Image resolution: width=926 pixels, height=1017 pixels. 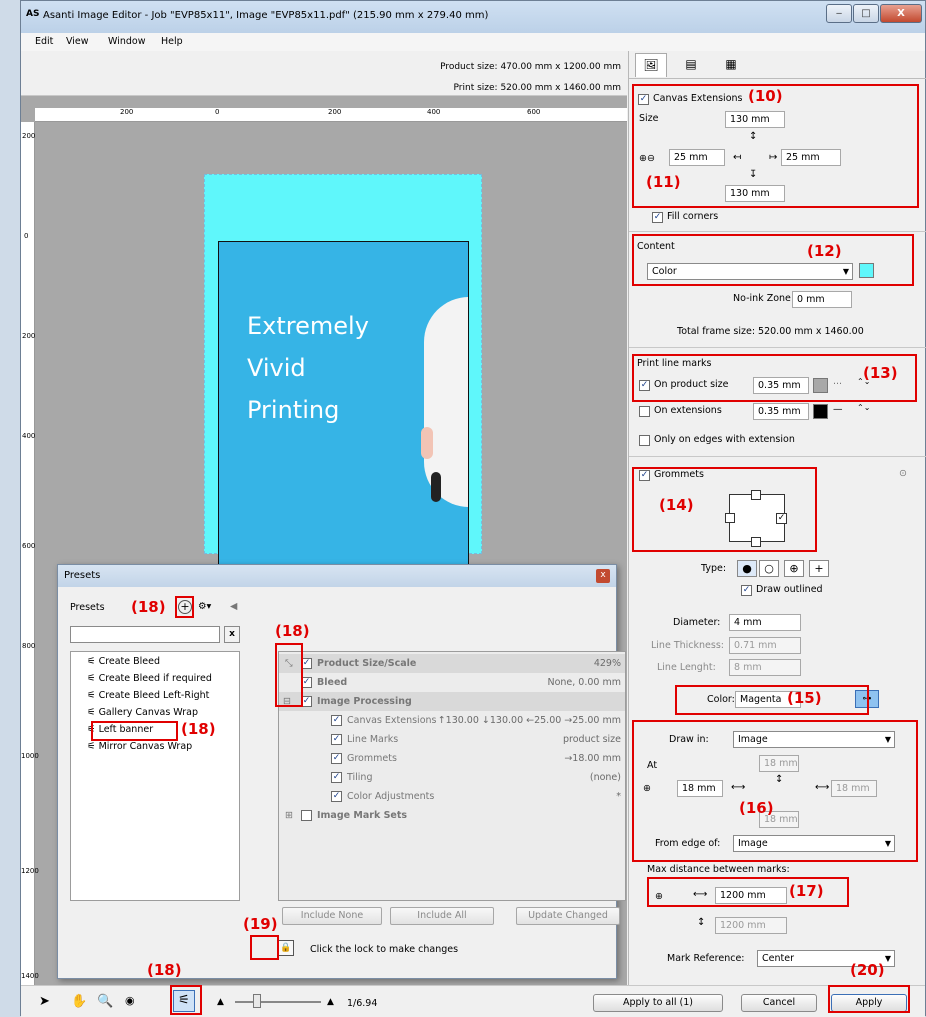 What do you see at coordinates (452, 758) in the screenshot?
I see `detail-row: ✓ Grommets →18.00 mm` at bounding box center [452, 758].